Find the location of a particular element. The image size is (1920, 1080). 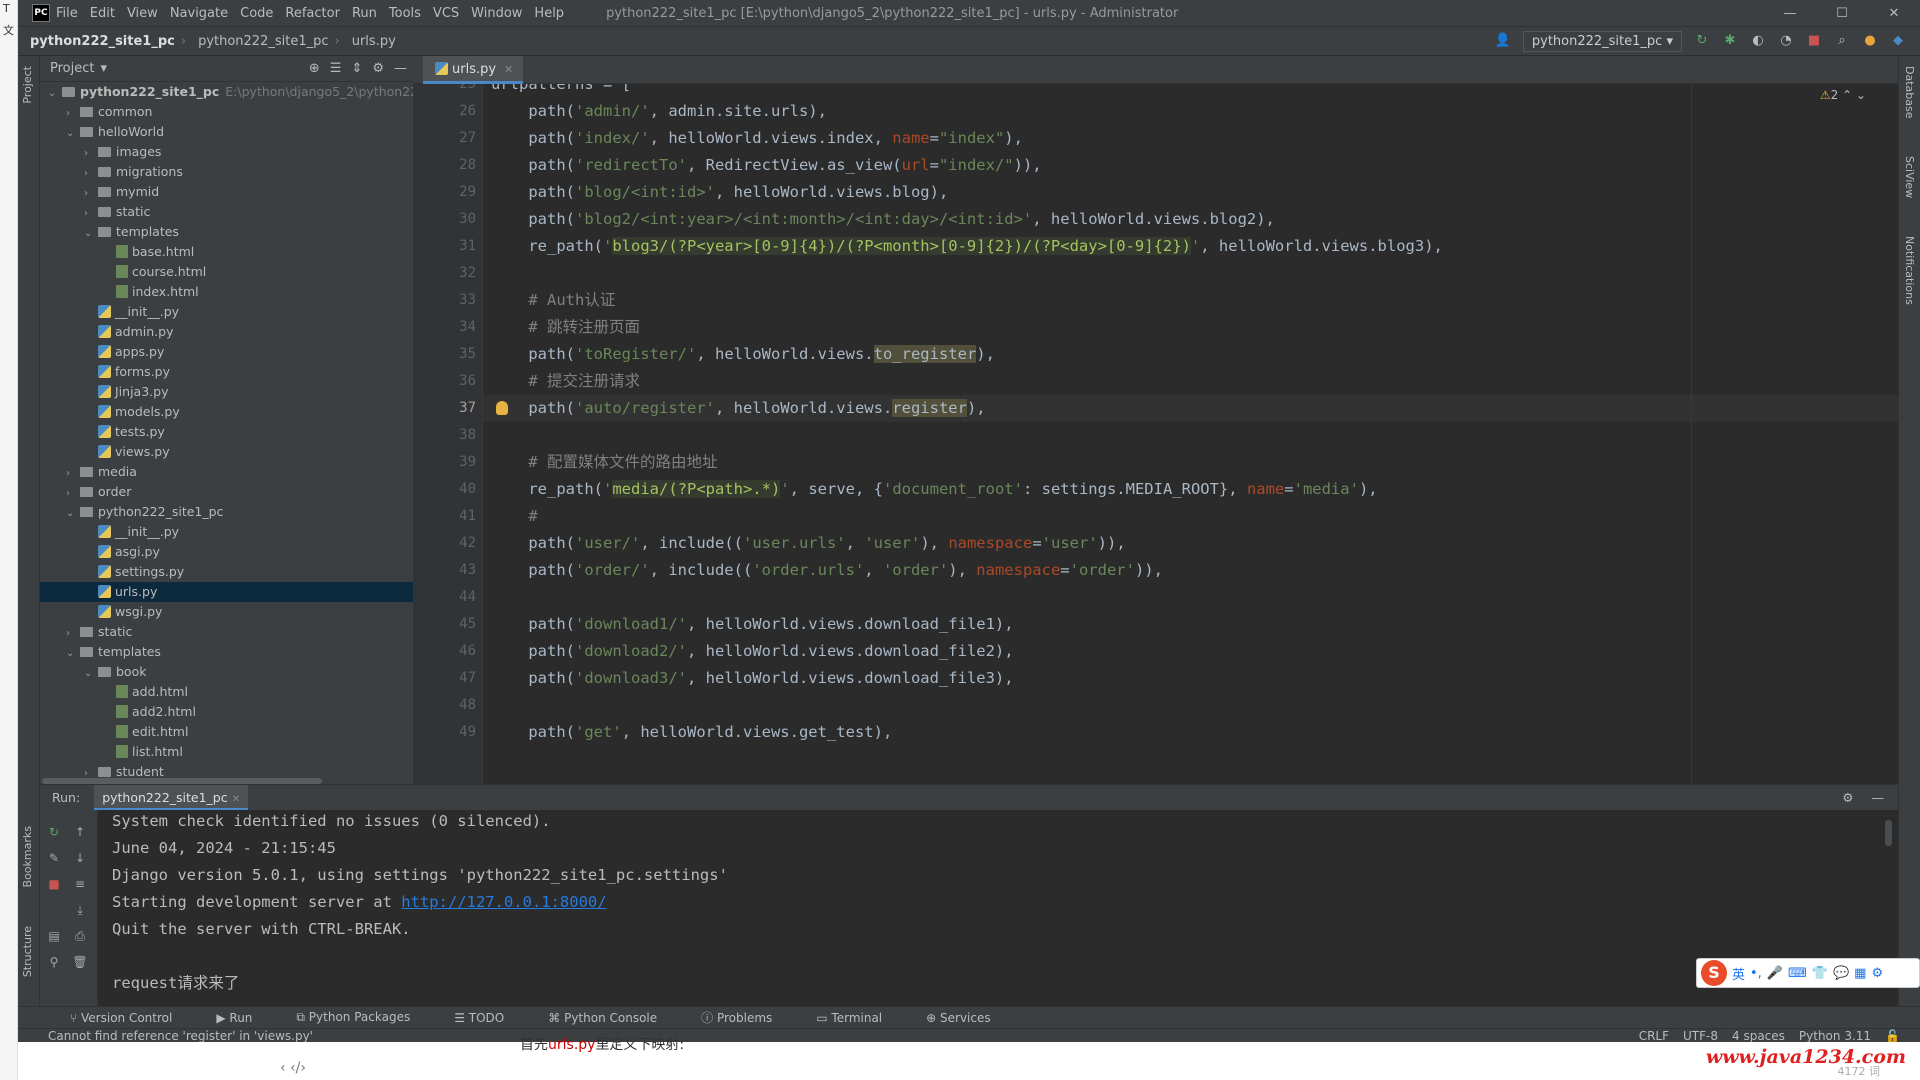

tree-item: › mymid is located at coordinates (226, 192).